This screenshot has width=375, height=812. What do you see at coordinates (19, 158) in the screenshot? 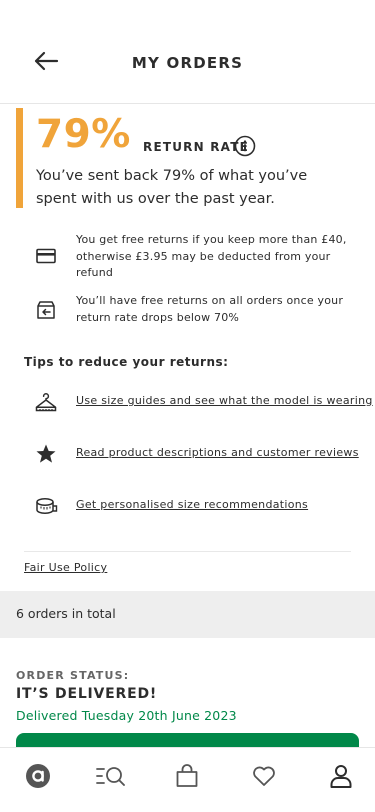
I see `accent-bar` at bounding box center [19, 158].